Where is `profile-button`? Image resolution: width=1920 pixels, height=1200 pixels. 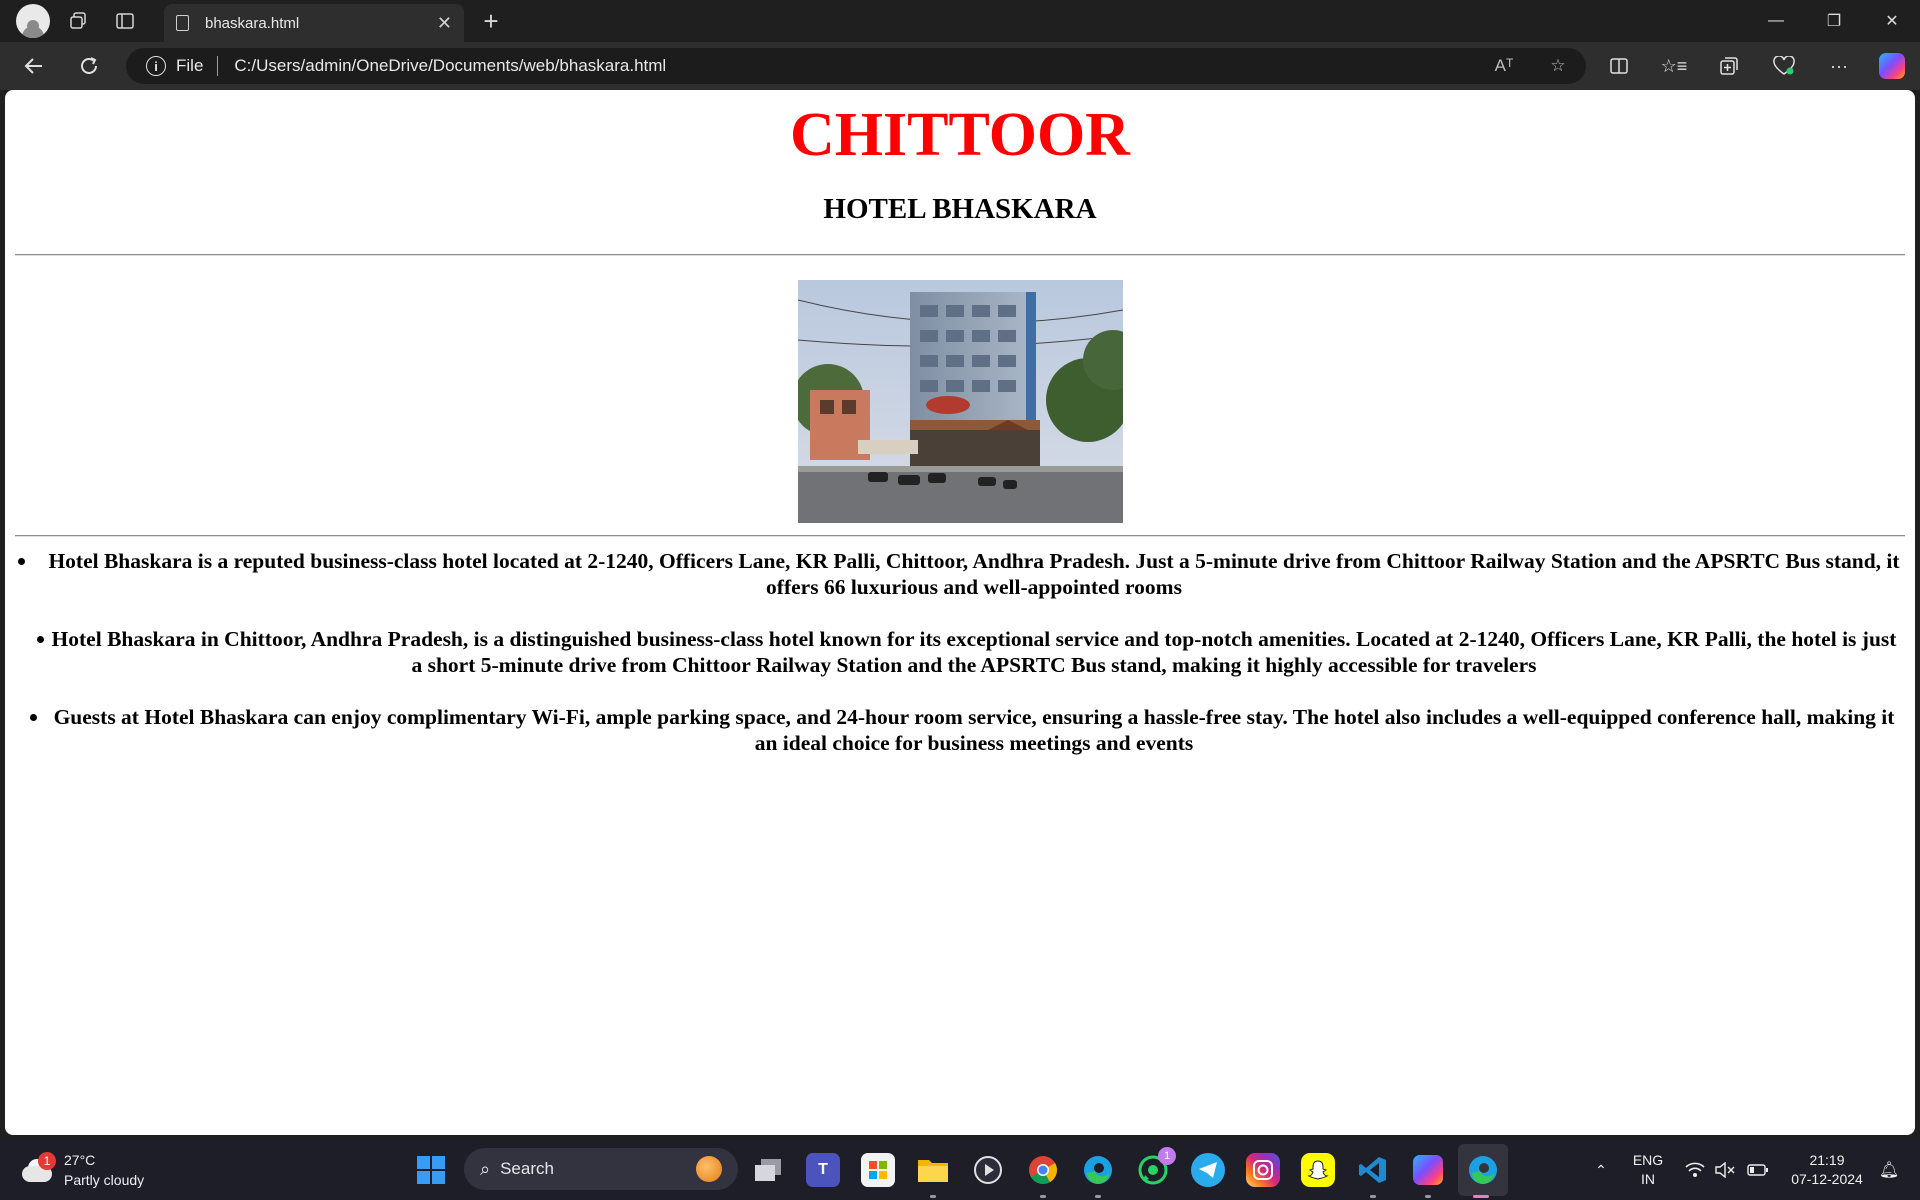
profile-button is located at coordinates (28, 21).